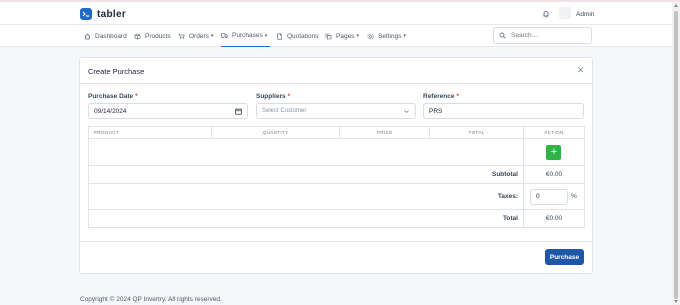 Image resolution: width=680 pixels, height=305 pixels. I want to click on nav-label: Orders, so click(199, 36).